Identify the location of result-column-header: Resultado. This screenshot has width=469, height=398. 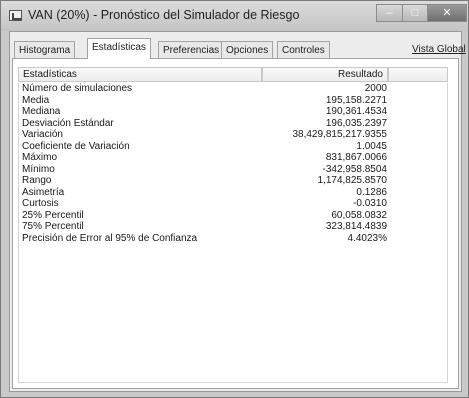
(325, 74).